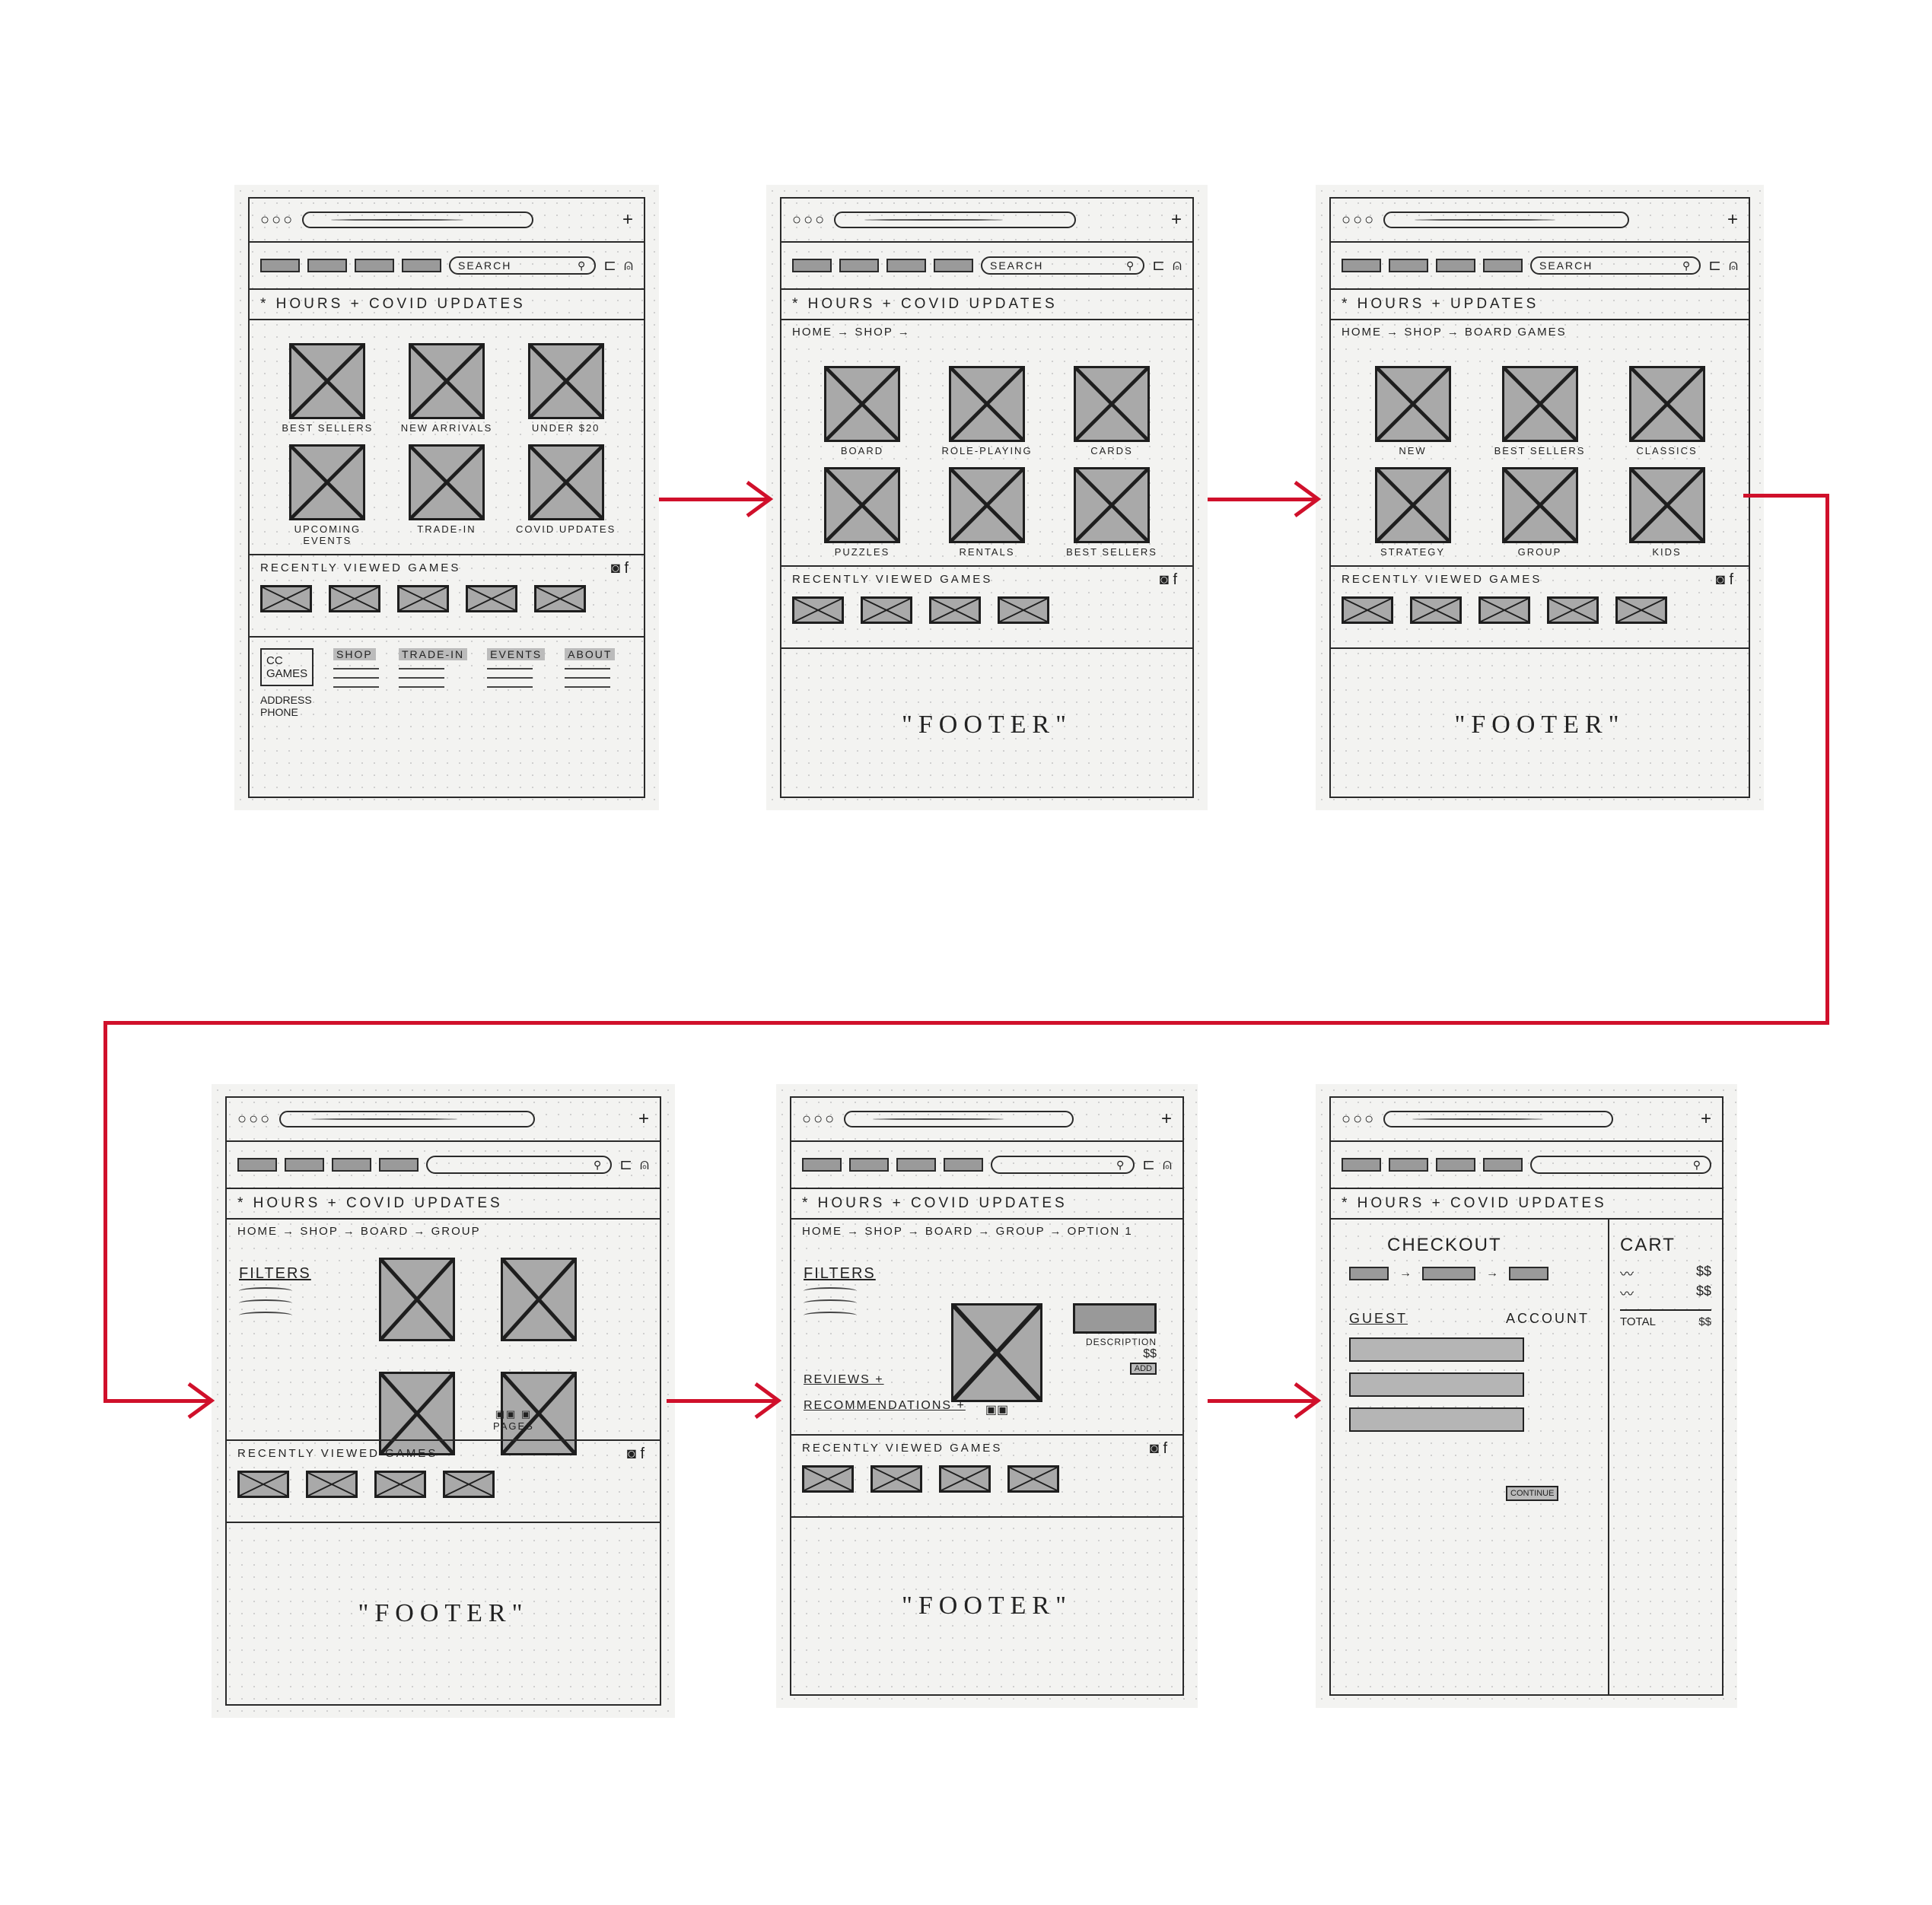  What do you see at coordinates (590, 654) in the screenshot?
I see `footer-link: ABOUT` at bounding box center [590, 654].